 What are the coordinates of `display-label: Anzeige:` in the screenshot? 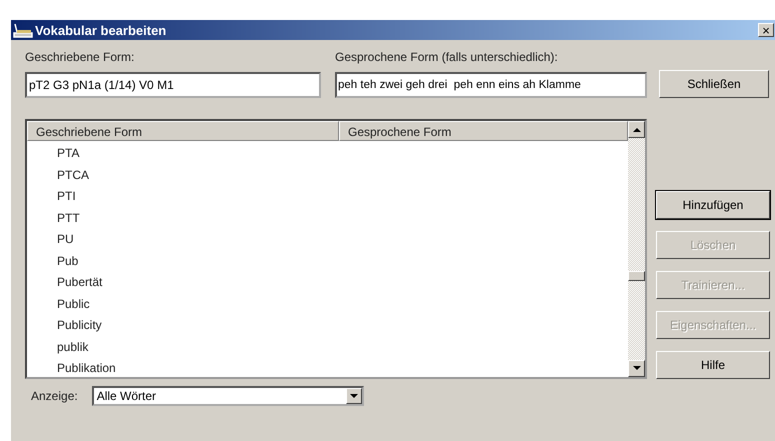 It's located at (54, 396).